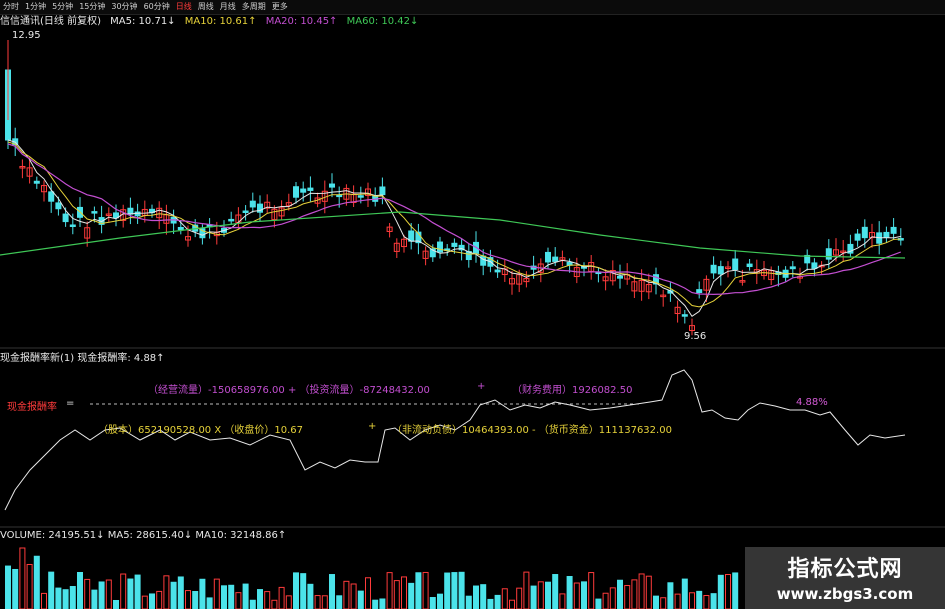 The height and width of the screenshot is (609, 945). What do you see at coordinates (572, 390) in the screenshot?
I see `formula-numerator-extra: （财务费用）1926082.50` at bounding box center [572, 390].